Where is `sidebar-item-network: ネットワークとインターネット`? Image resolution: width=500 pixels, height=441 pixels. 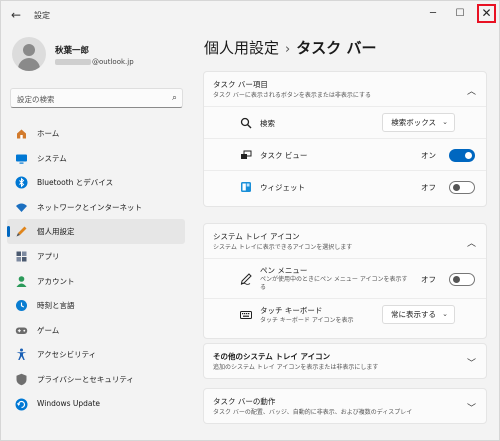
sidebar-item-network: ネットワークとインターネット is located at coordinates (96, 207).